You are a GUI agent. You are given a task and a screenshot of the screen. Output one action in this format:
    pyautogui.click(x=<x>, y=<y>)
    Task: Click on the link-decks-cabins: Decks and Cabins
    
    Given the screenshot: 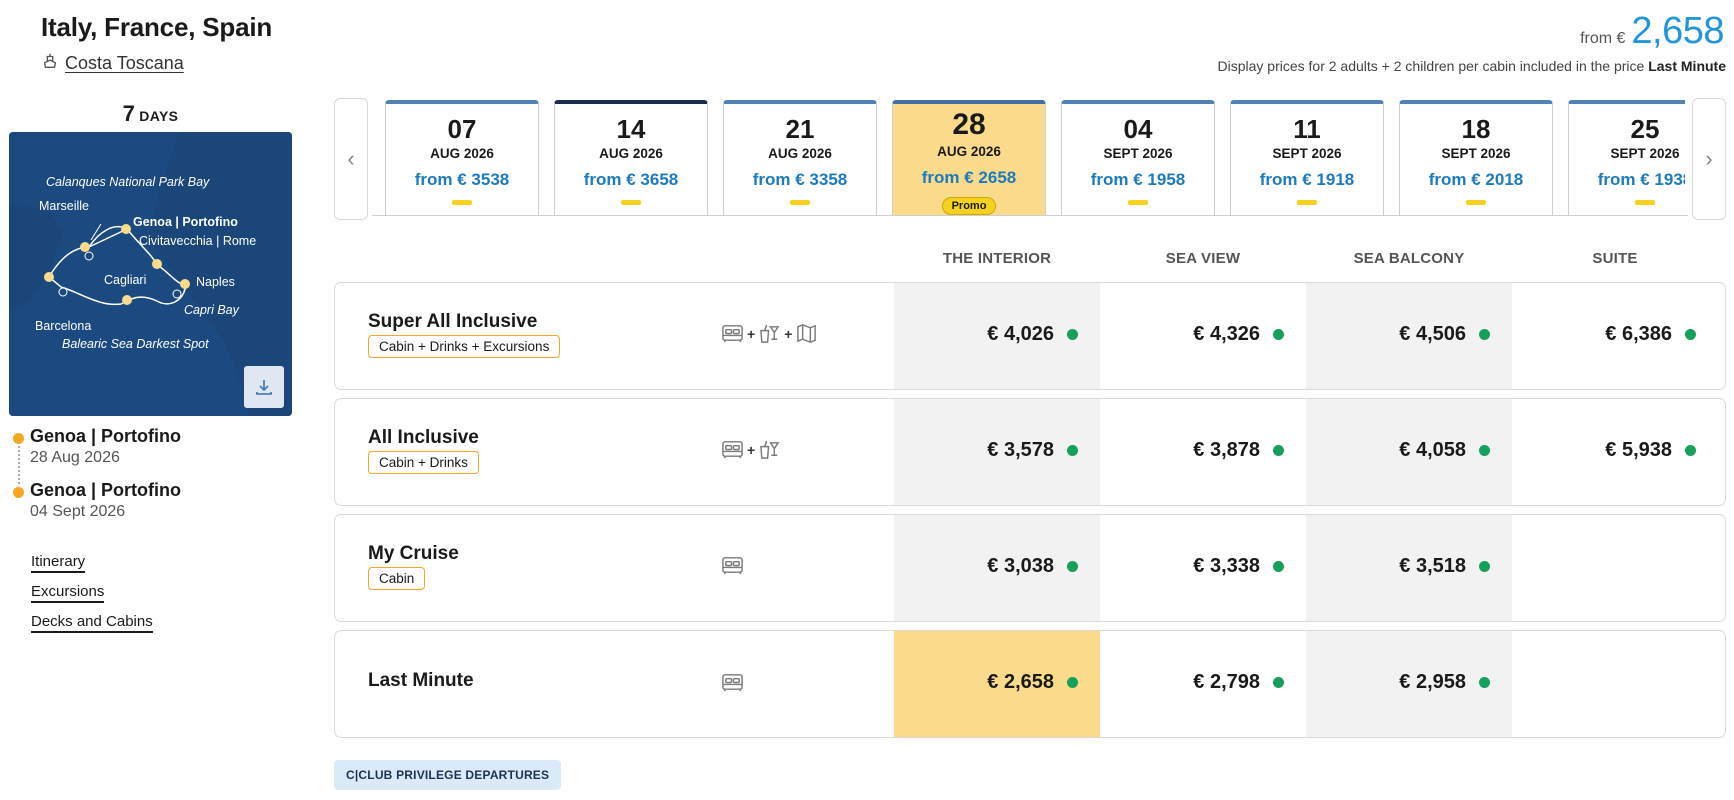 What is the action you would take?
    pyautogui.click(x=92, y=623)
    